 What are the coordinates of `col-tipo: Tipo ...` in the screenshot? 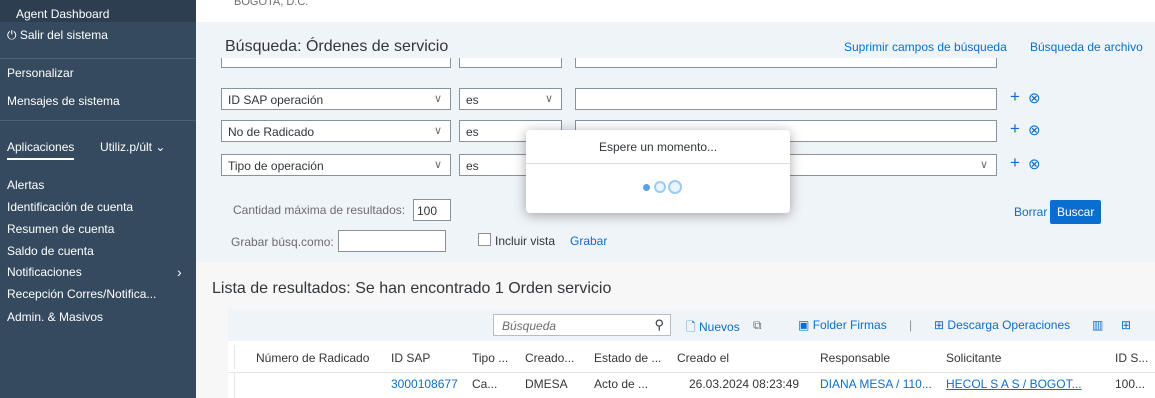 It's located at (490, 358).